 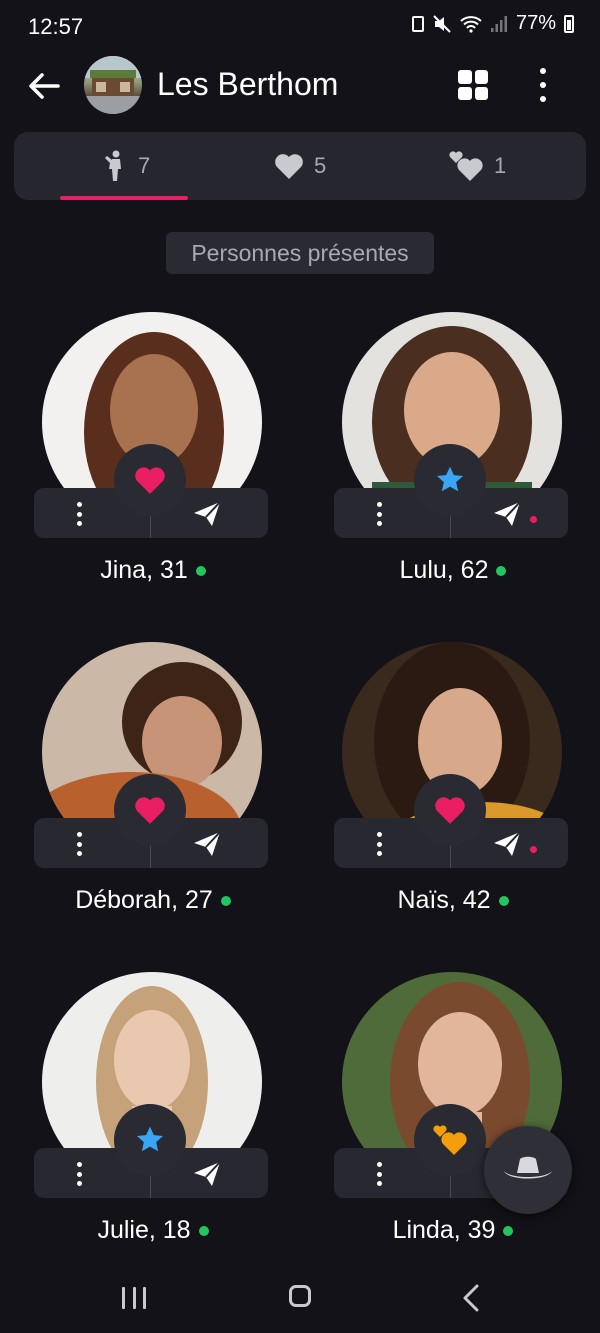 I want to click on grid-view-icon, so click(x=473, y=85).